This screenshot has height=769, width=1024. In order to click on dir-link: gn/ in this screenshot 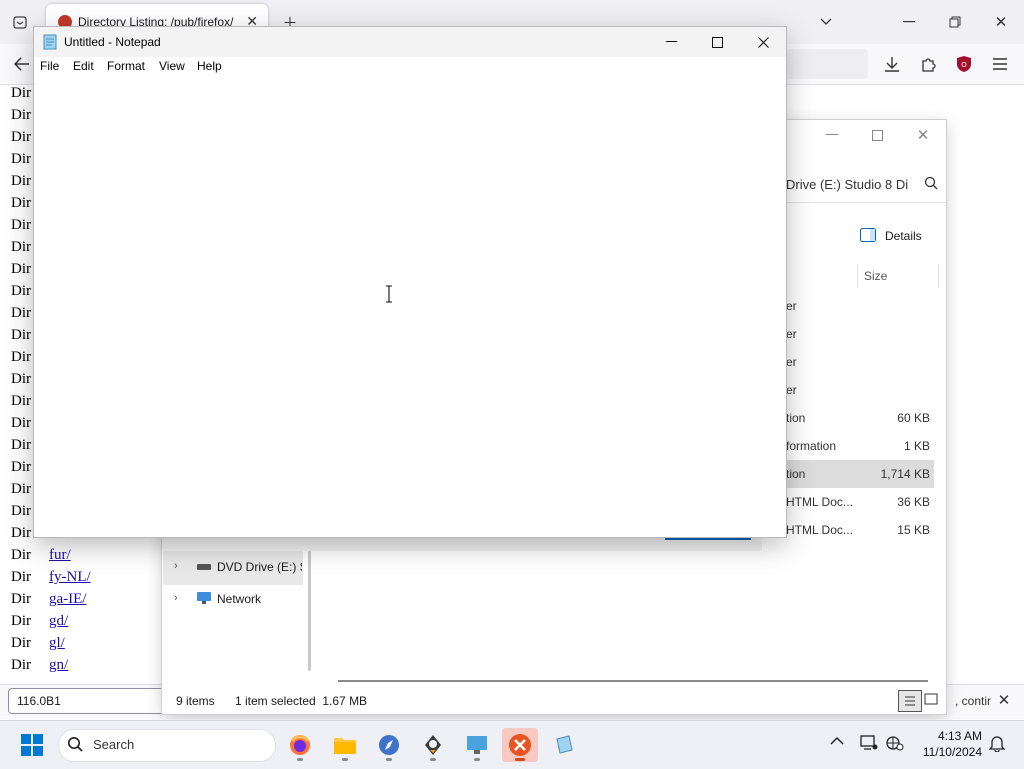, I will do `click(58, 665)`.